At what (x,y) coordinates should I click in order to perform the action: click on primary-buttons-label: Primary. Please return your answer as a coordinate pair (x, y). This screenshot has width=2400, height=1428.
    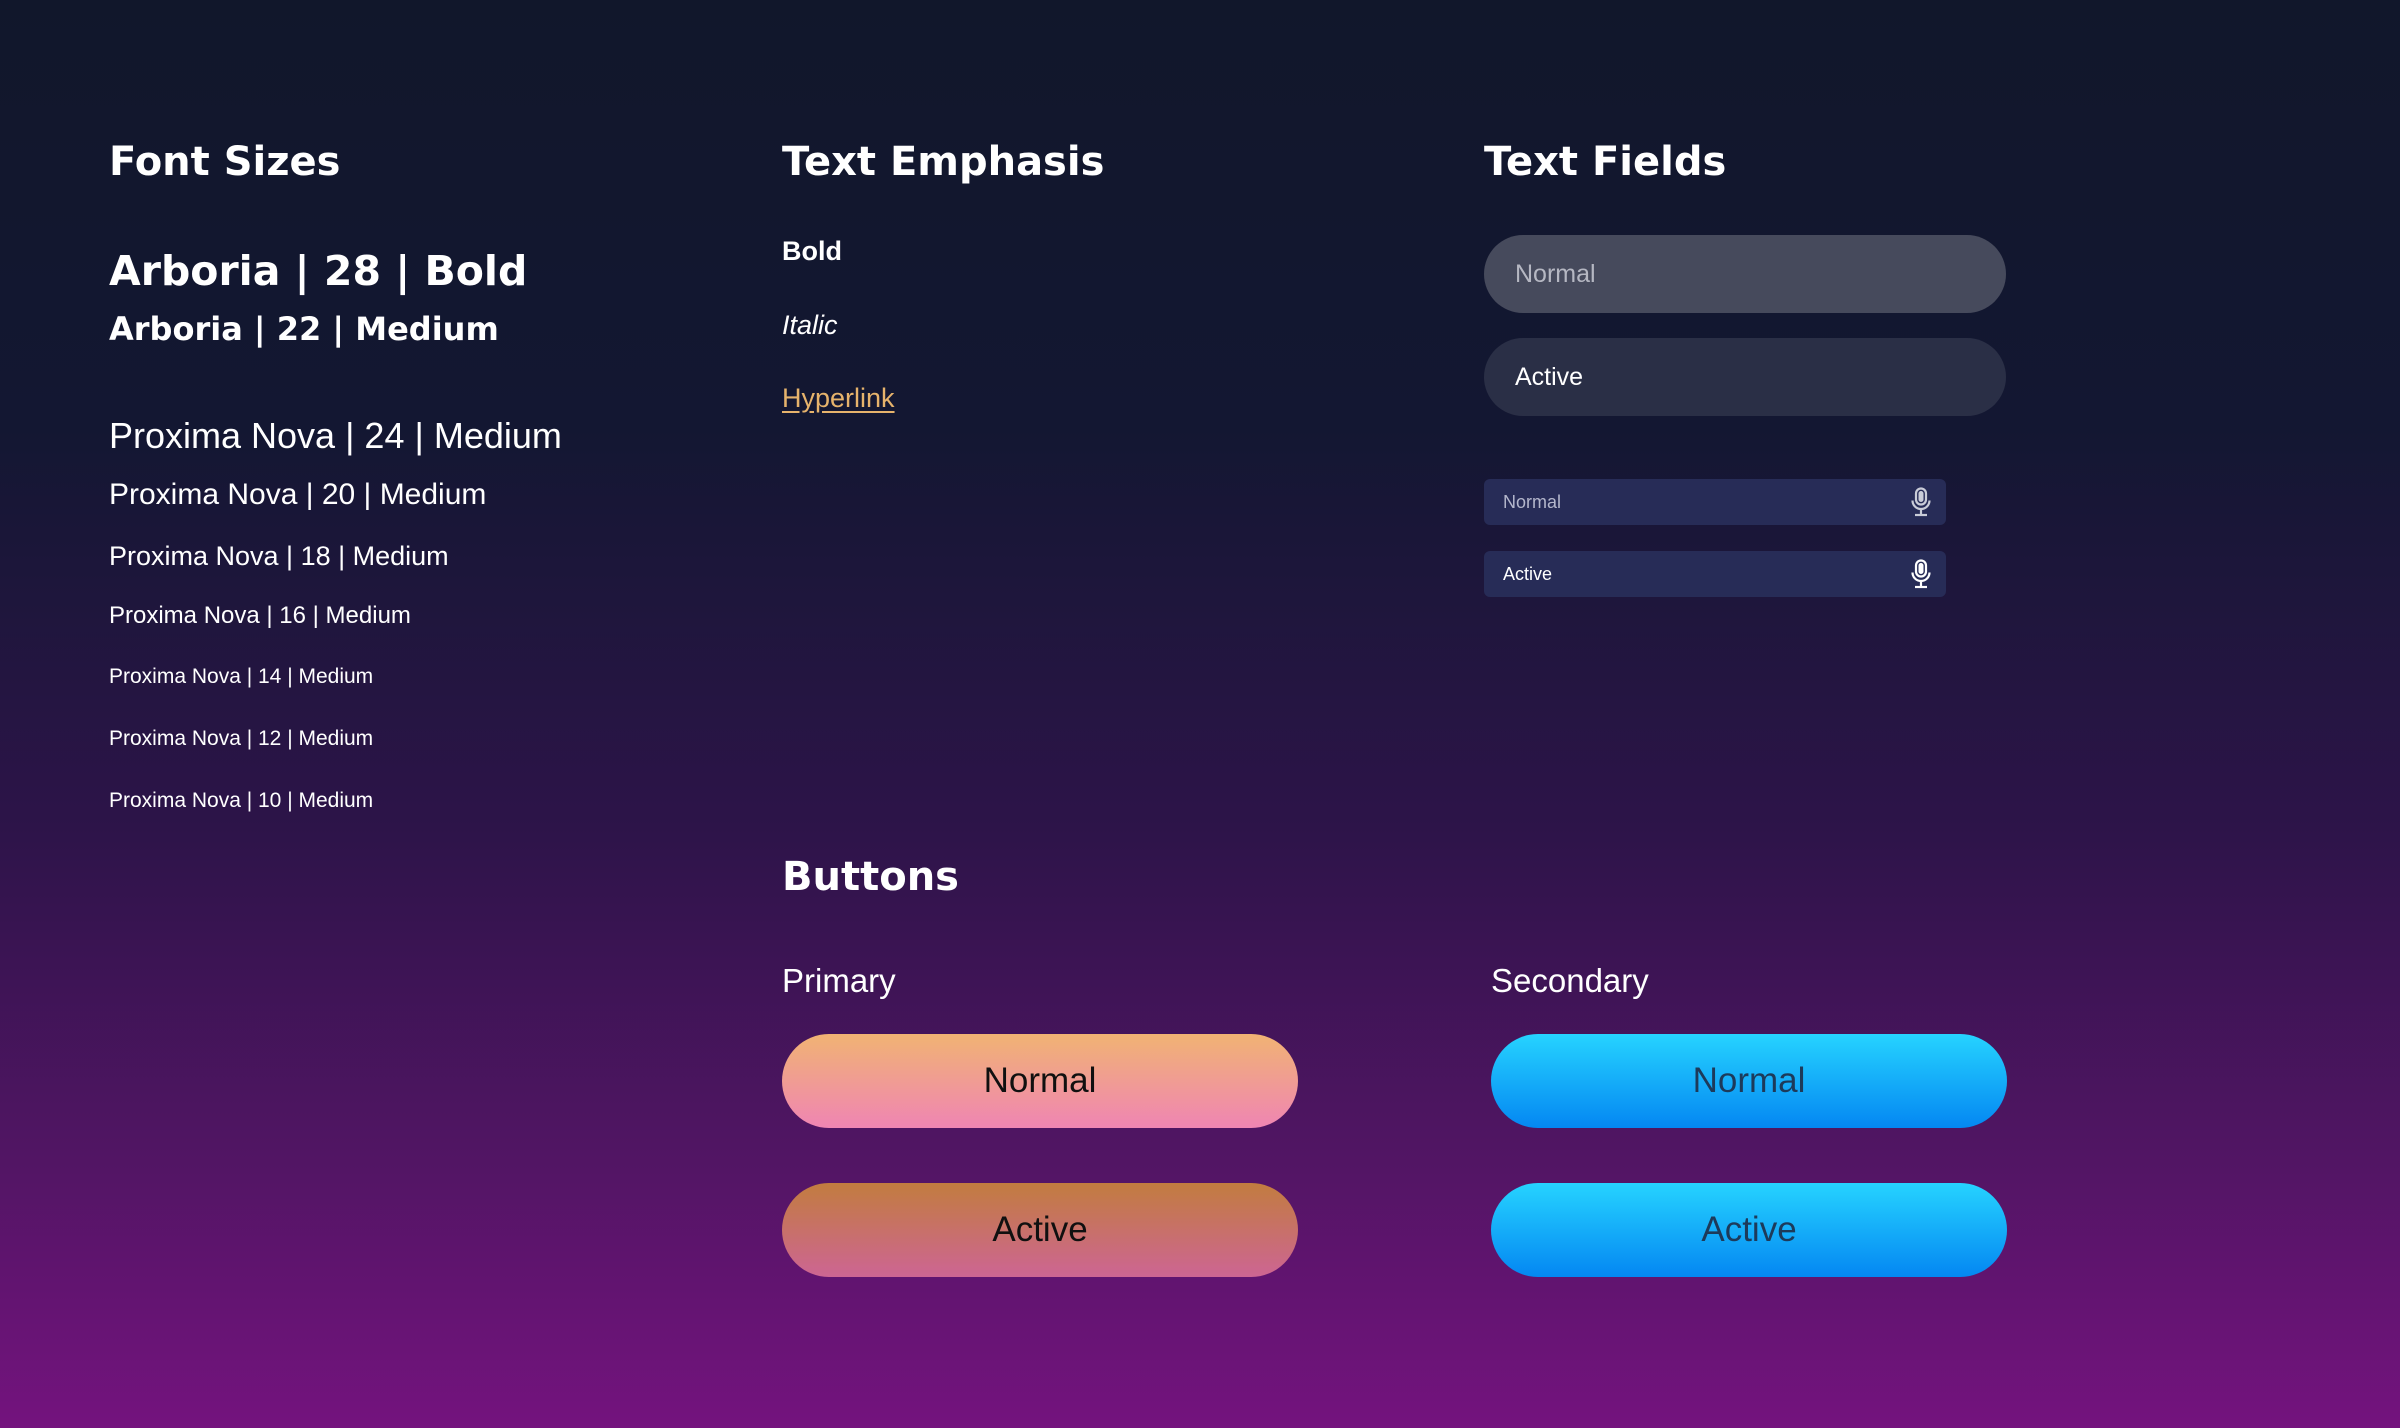
    Looking at the image, I should click on (839, 980).